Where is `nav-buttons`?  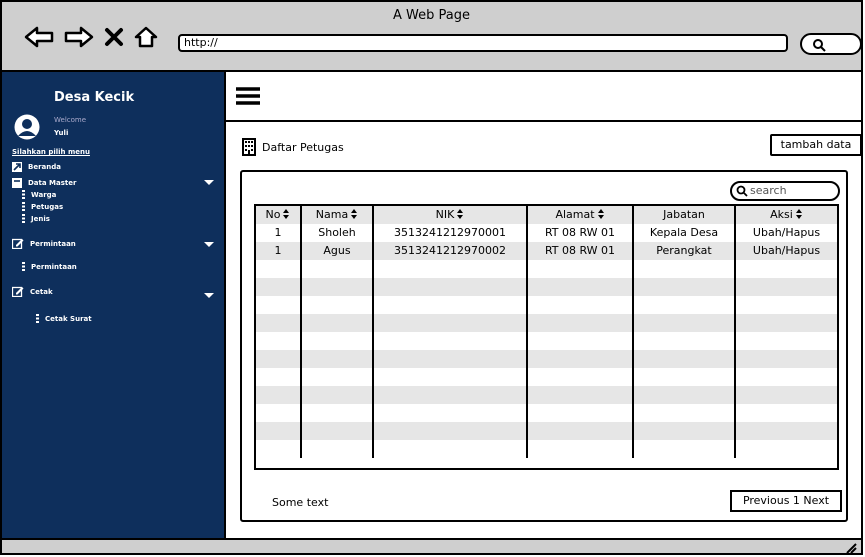
nav-buttons is located at coordinates (91, 37).